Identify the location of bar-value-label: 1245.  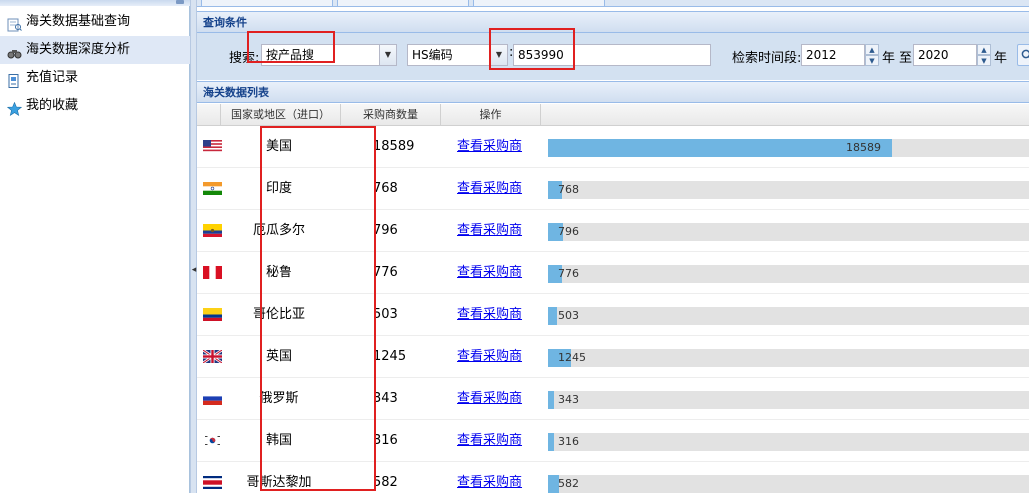
(572, 357).